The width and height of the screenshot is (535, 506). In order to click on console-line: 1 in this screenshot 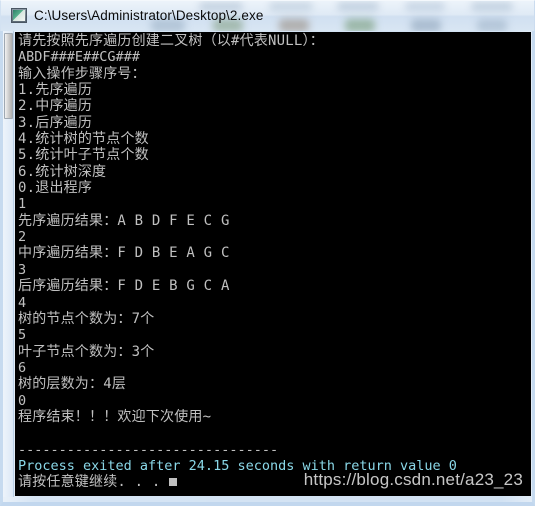, I will do `click(22, 204)`.